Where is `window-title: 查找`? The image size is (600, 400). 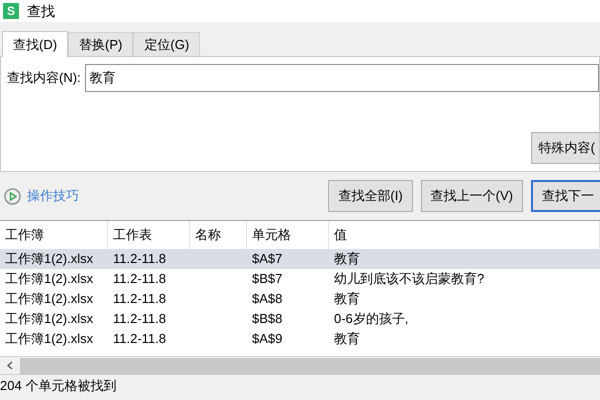
window-title: 查找 is located at coordinates (41, 11).